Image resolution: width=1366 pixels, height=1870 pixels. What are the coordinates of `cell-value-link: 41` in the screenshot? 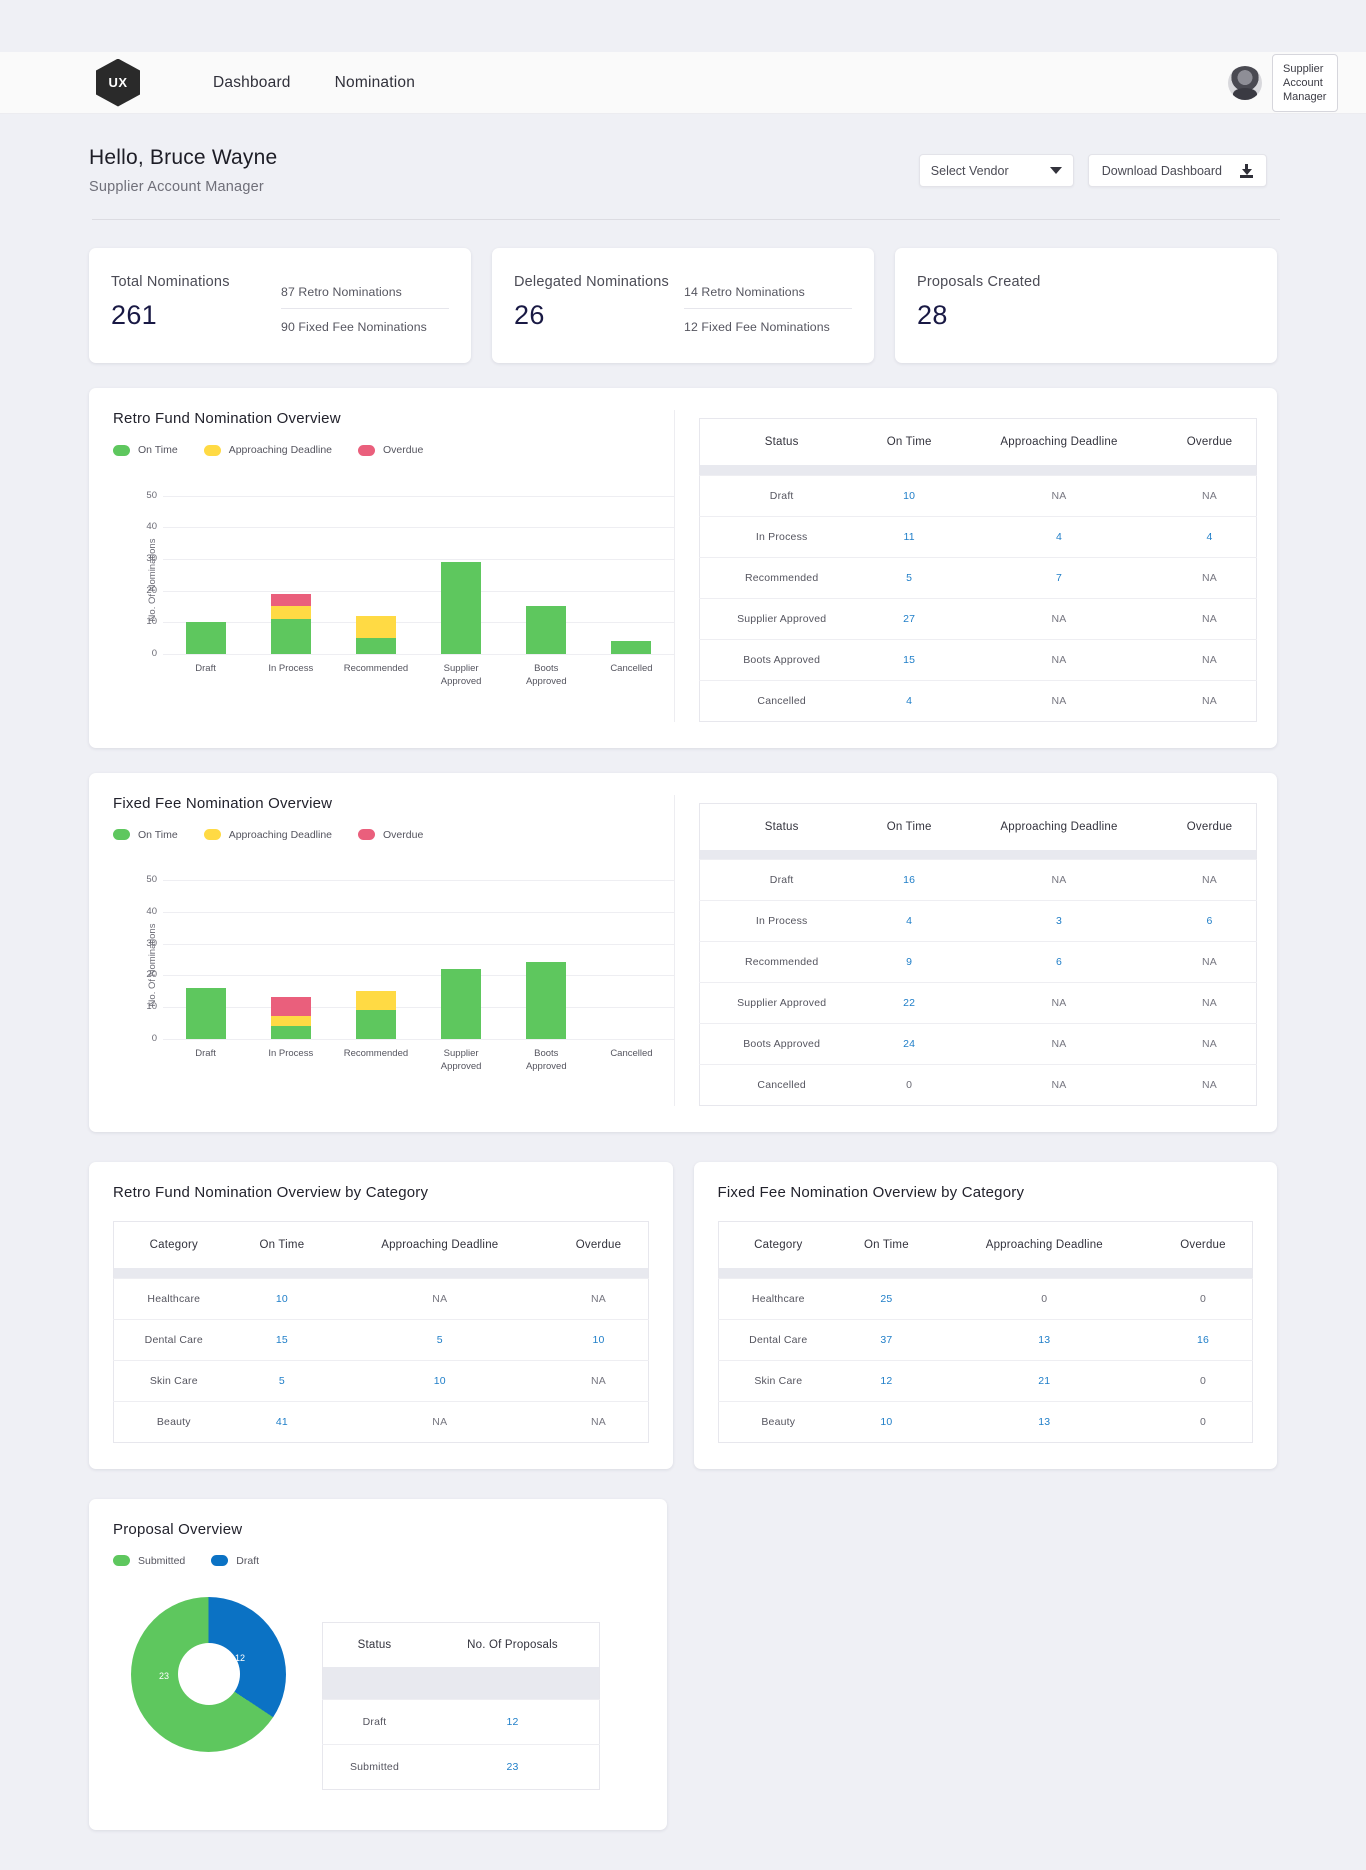 It's located at (282, 1421).